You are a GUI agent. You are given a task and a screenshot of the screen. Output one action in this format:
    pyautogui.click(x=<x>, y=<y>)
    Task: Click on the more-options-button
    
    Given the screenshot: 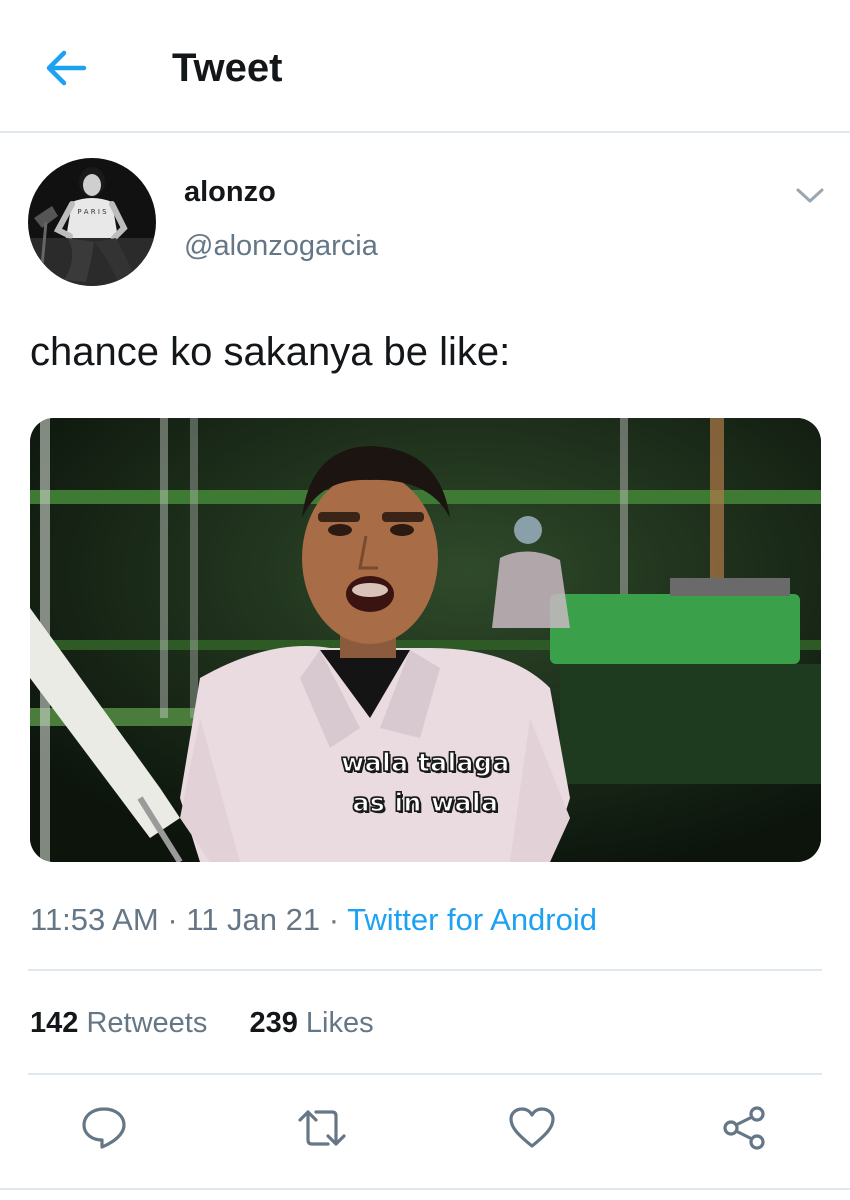 What is the action you would take?
    pyautogui.click(x=810, y=196)
    